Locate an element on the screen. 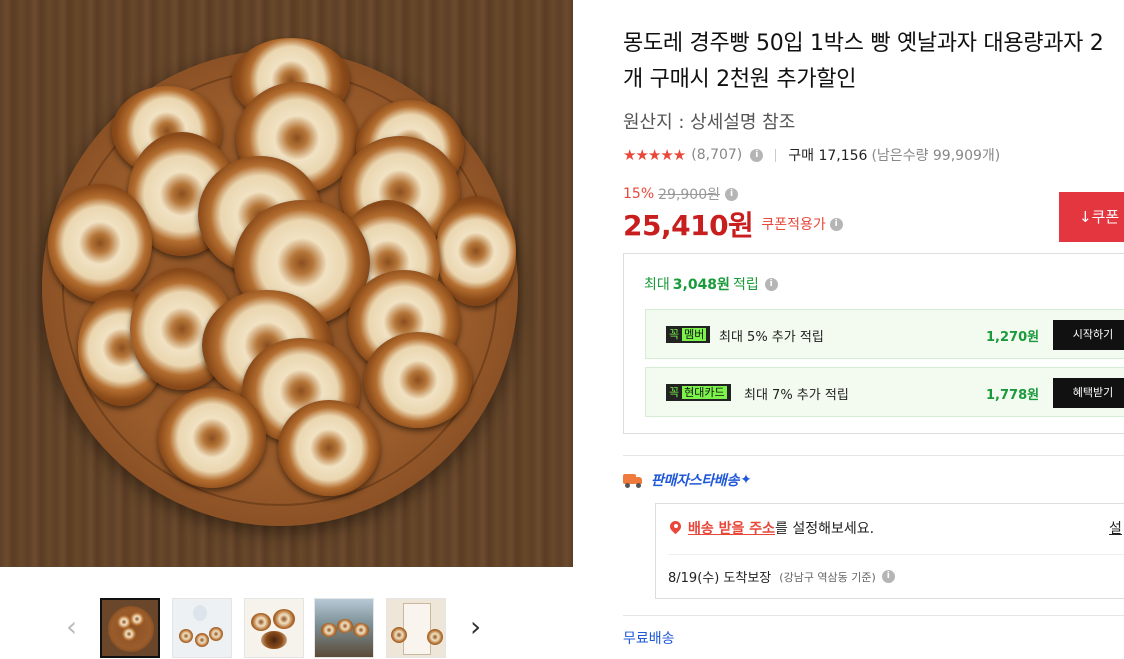  reward-header: 최대 3,048원 적립 i is located at coordinates (711, 284).